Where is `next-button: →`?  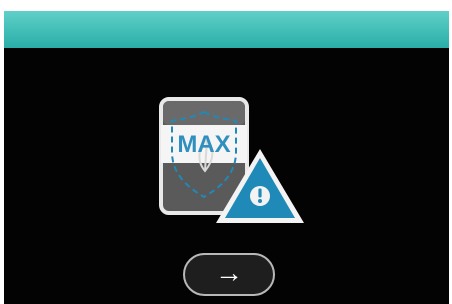
next-button: → is located at coordinates (229, 274).